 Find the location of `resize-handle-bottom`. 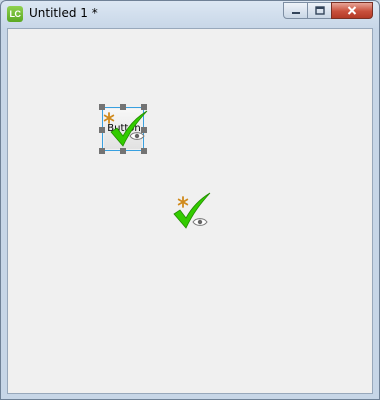

resize-handle-bottom is located at coordinates (123, 151).